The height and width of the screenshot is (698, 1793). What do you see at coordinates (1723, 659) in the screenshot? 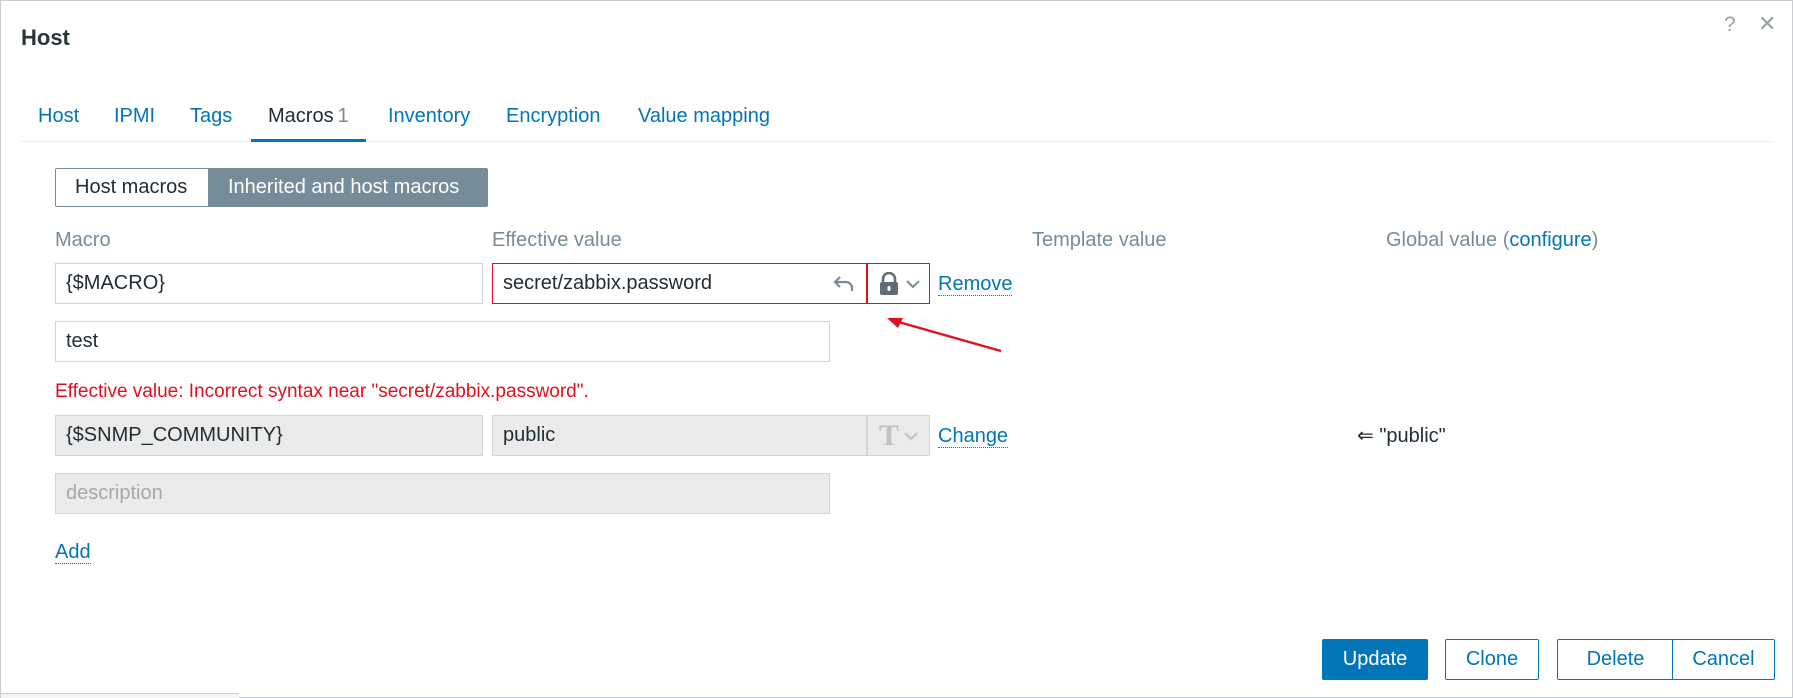
I see `cancel-button: Cancel` at bounding box center [1723, 659].